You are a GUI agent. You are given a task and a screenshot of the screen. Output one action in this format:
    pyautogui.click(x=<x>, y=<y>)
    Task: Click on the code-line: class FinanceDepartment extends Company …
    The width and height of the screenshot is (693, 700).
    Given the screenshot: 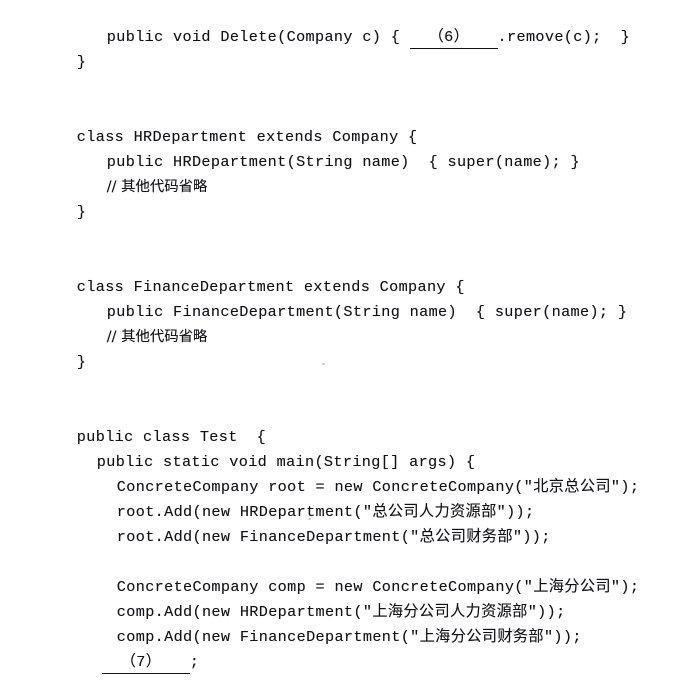 What is the action you would take?
    pyautogui.click(x=346, y=273)
    